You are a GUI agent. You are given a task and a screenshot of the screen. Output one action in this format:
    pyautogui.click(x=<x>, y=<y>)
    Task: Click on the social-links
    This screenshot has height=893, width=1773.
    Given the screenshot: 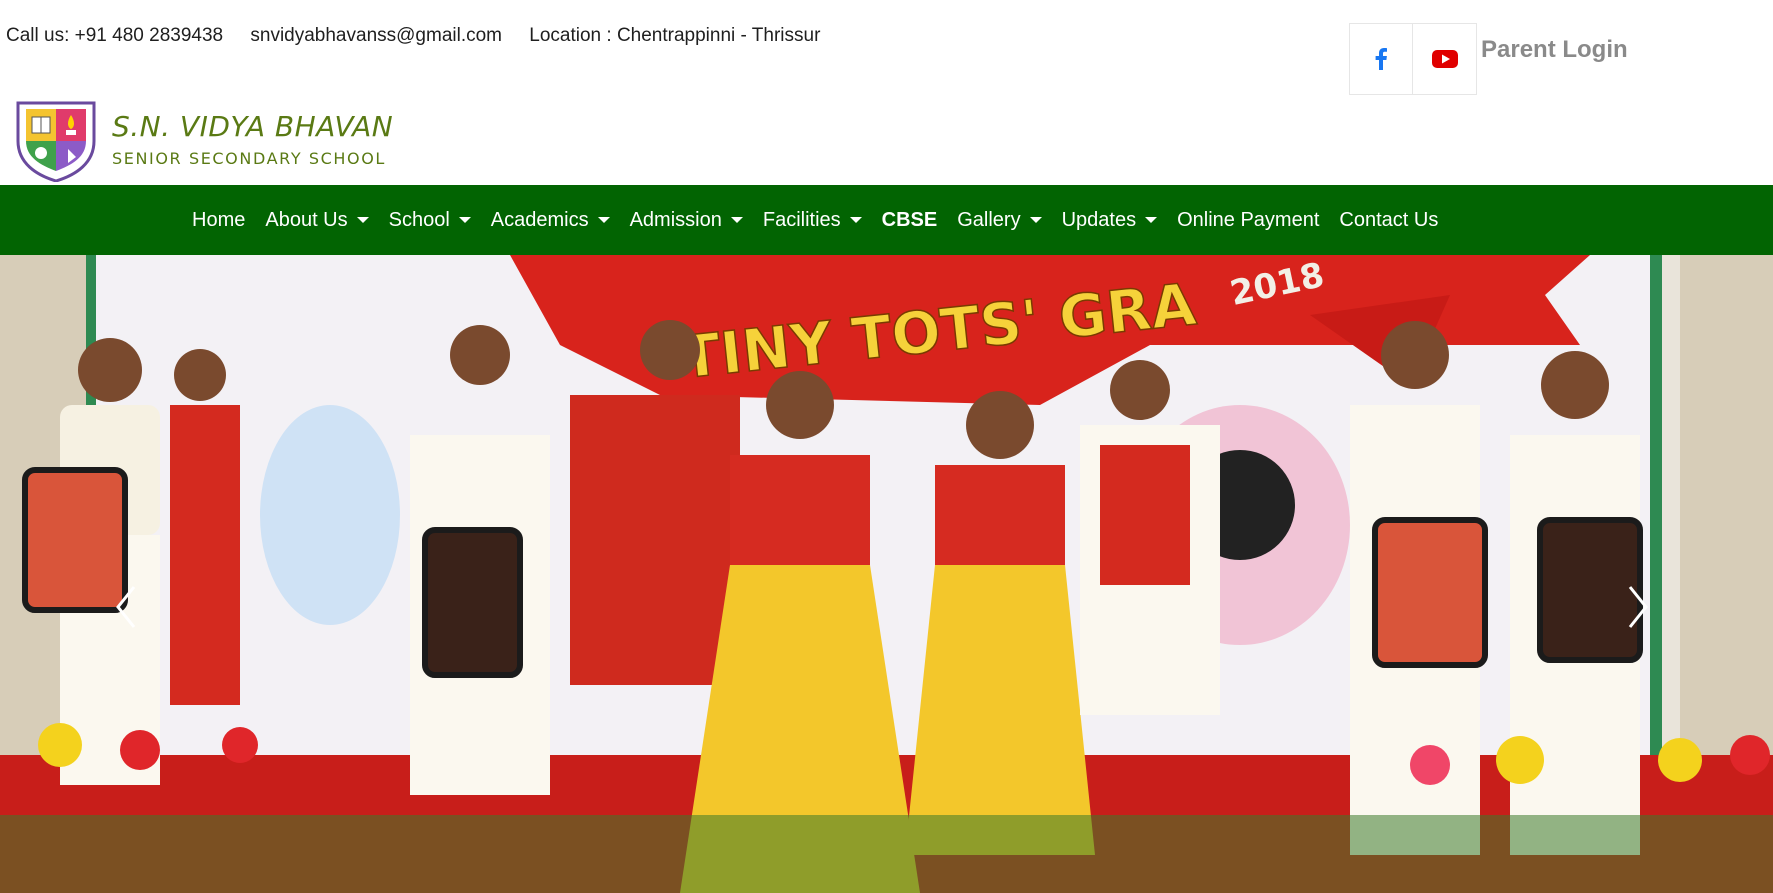 What is the action you would take?
    pyautogui.click(x=1413, y=59)
    